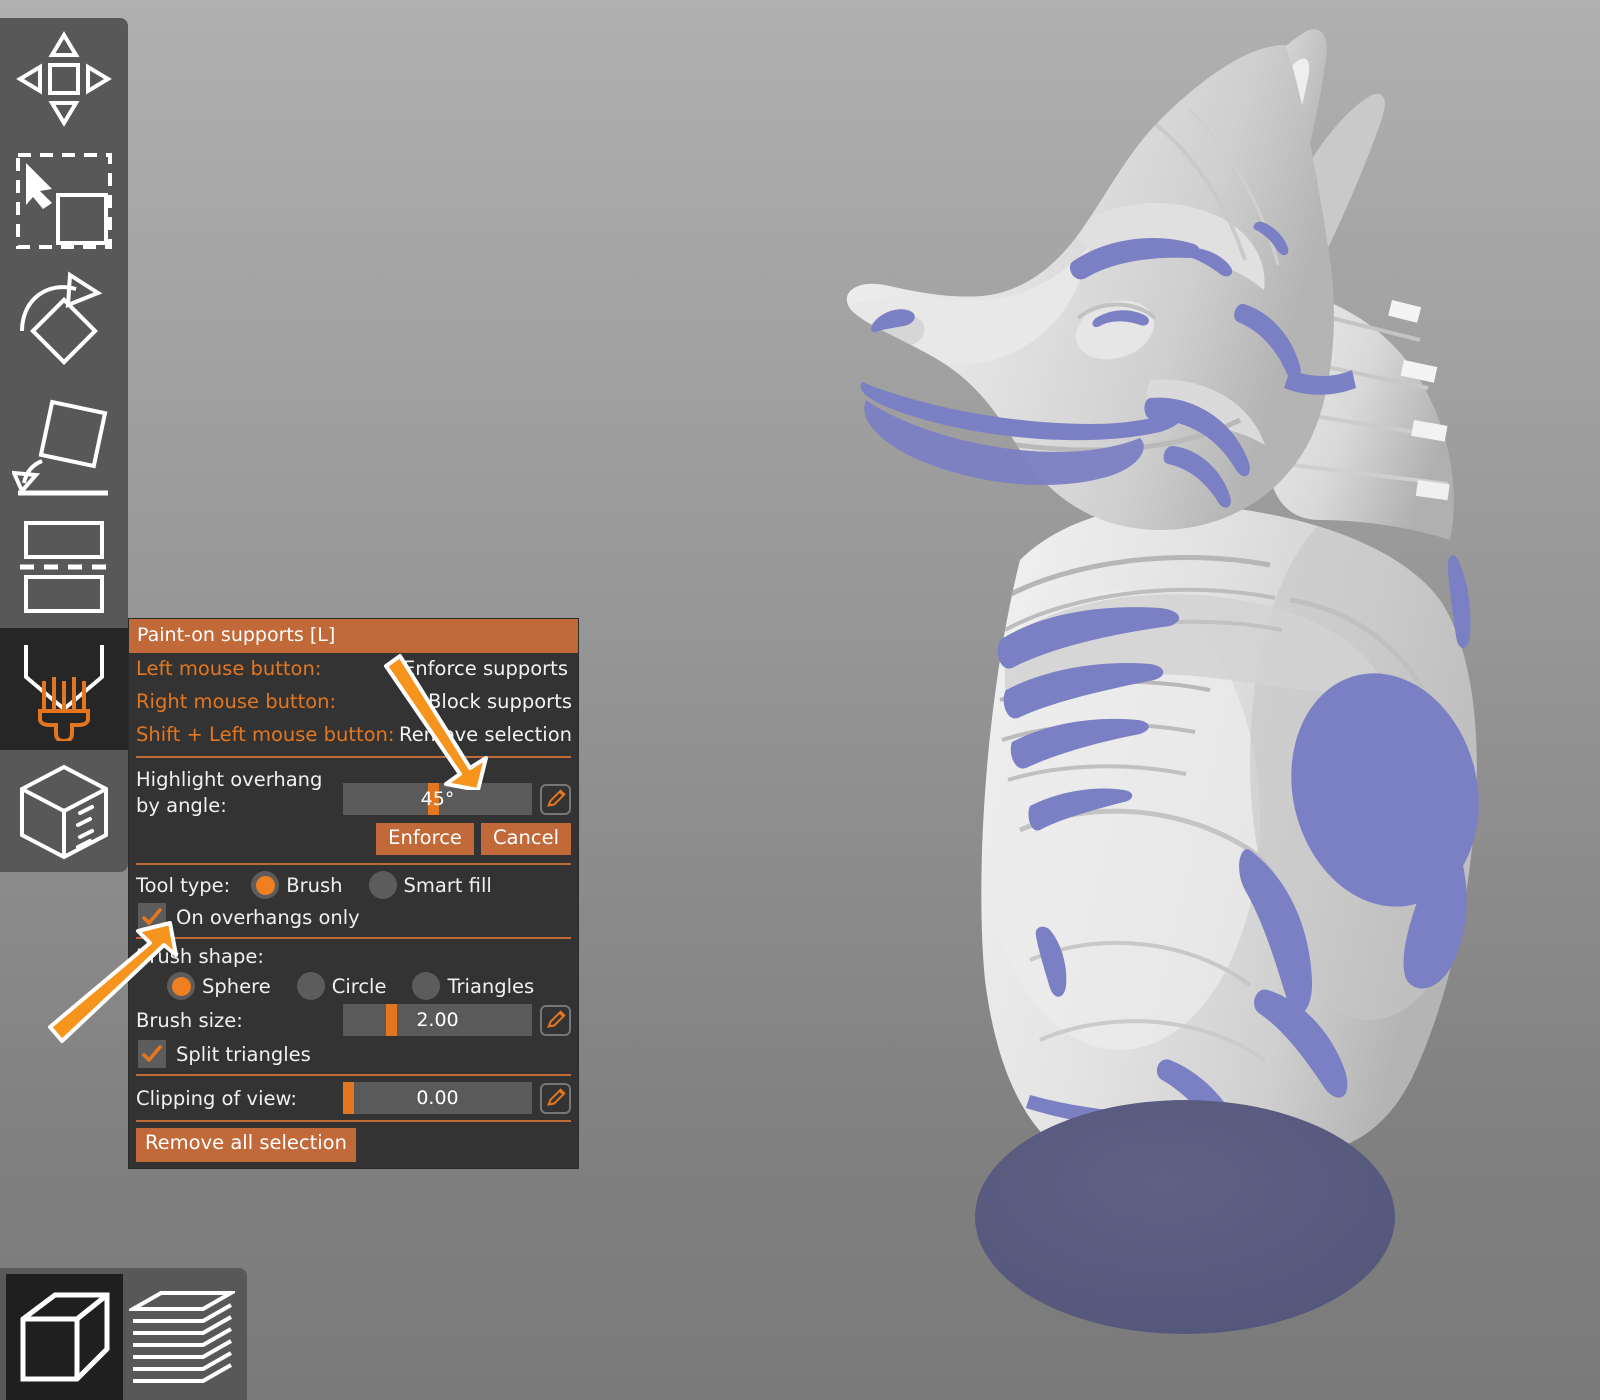 The image size is (1600, 1400). I want to click on brush-shape-label: Brush shape:, so click(200, 957).